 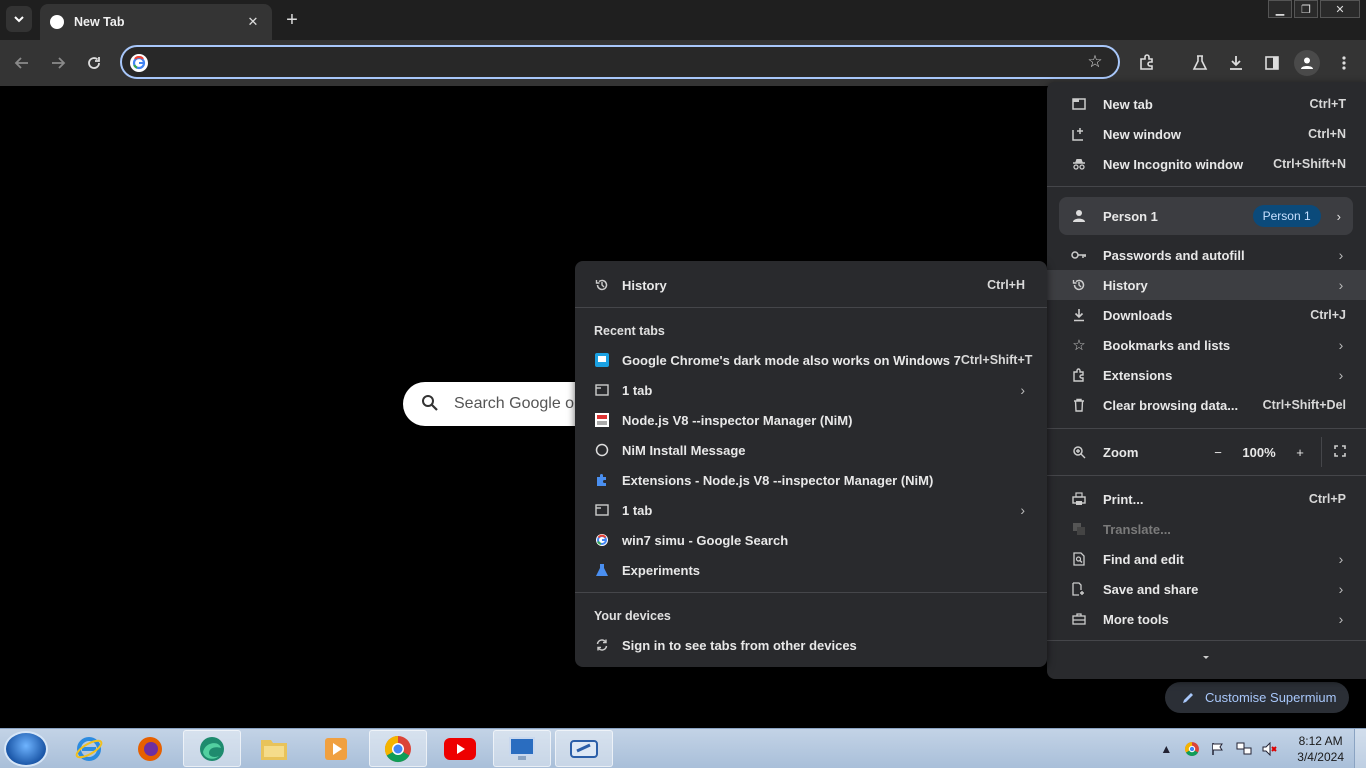 What do you see at coordinates (1206, 255) in the screenshot?
I see `menu-item-passwords: Passwords and autofill ›` at bounding box center [1206, 255].